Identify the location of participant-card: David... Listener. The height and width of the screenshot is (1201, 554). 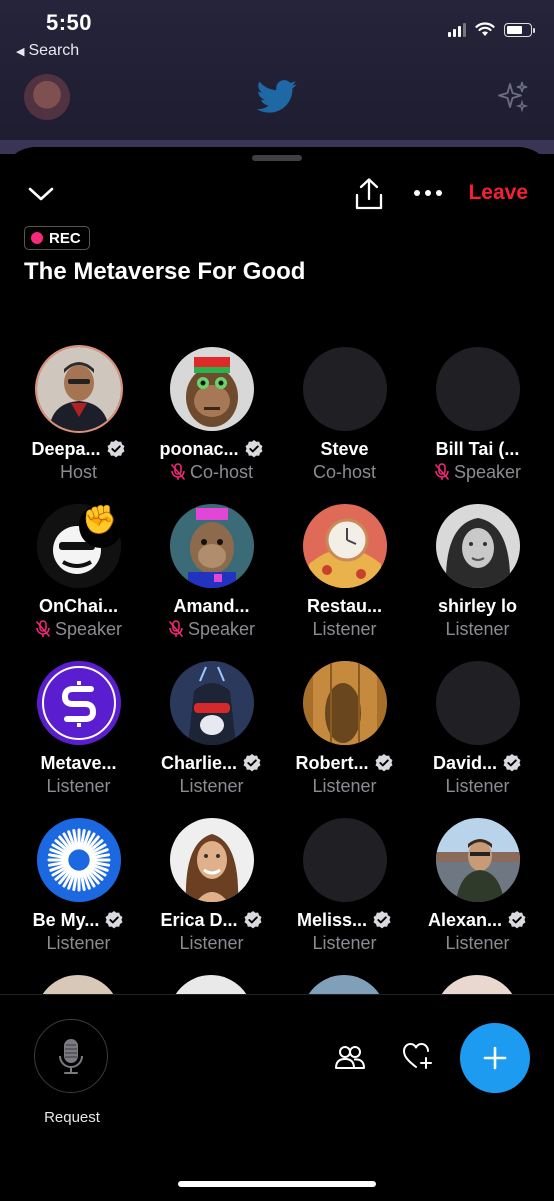
(477, 729).